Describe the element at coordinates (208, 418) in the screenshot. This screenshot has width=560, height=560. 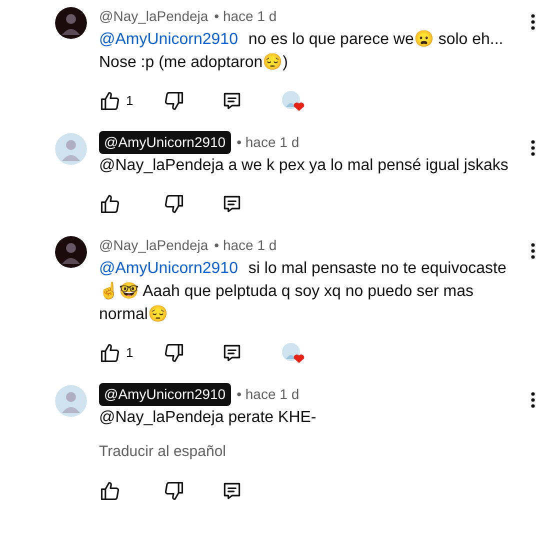
I see `comment-text: @Nay_laPendeja perate KHE-` at that location.